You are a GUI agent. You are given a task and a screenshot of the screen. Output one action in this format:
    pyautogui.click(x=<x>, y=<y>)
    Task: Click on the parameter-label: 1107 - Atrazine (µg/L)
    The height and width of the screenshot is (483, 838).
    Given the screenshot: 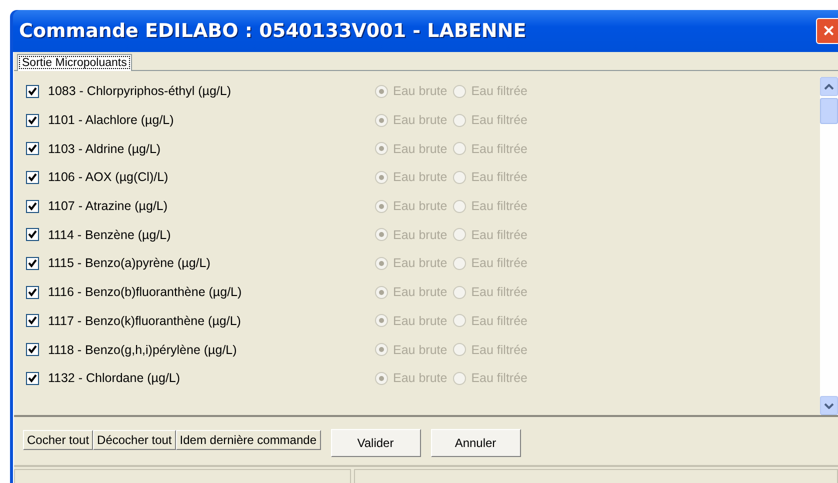 What is the action you would take?
    pyautogui.click(x=108, y=206)
    